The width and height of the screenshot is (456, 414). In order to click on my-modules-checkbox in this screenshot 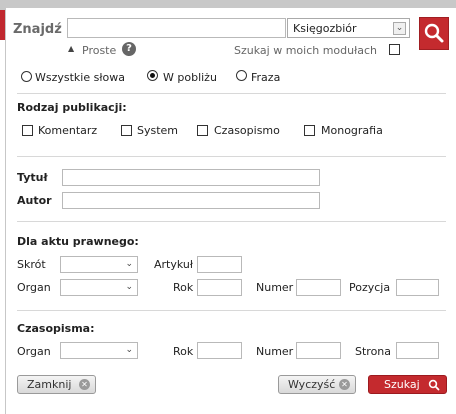, I will do `click(394, 49)`.